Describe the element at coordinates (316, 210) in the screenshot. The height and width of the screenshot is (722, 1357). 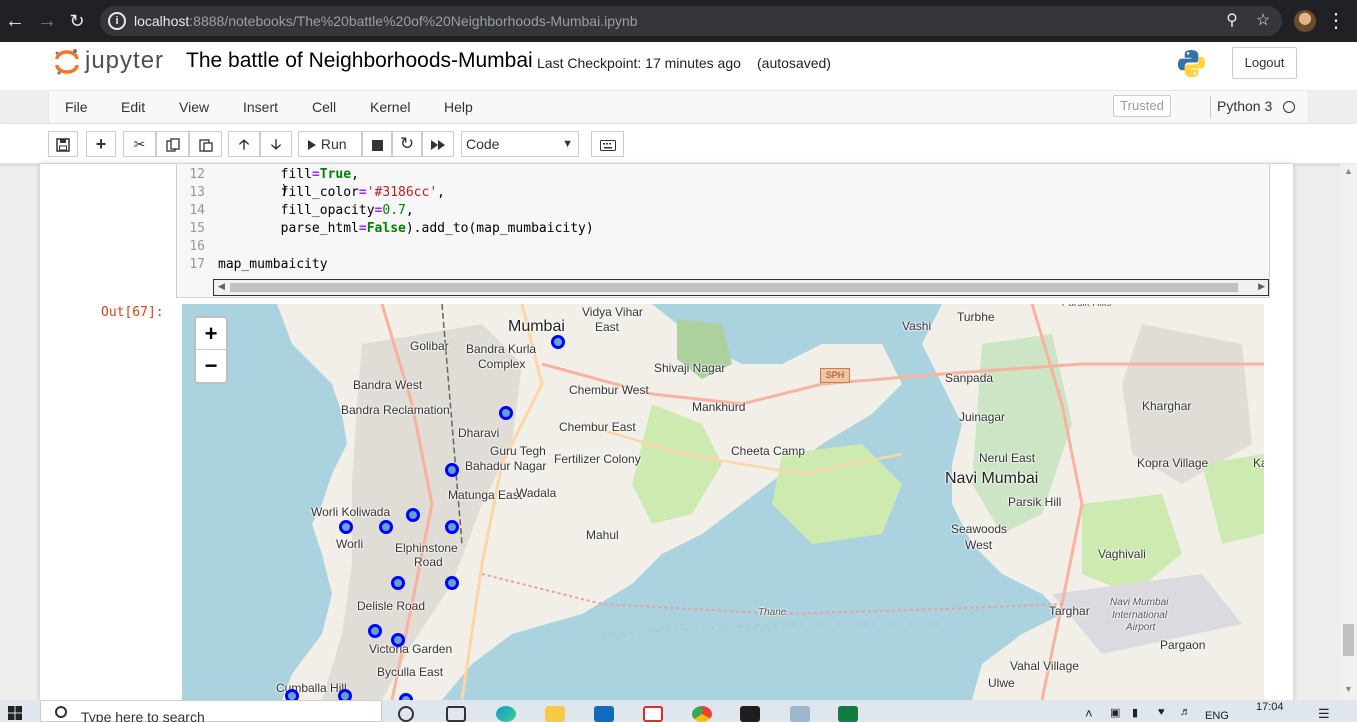
I see `code-text: fill_opacity=0.7,` at that location.